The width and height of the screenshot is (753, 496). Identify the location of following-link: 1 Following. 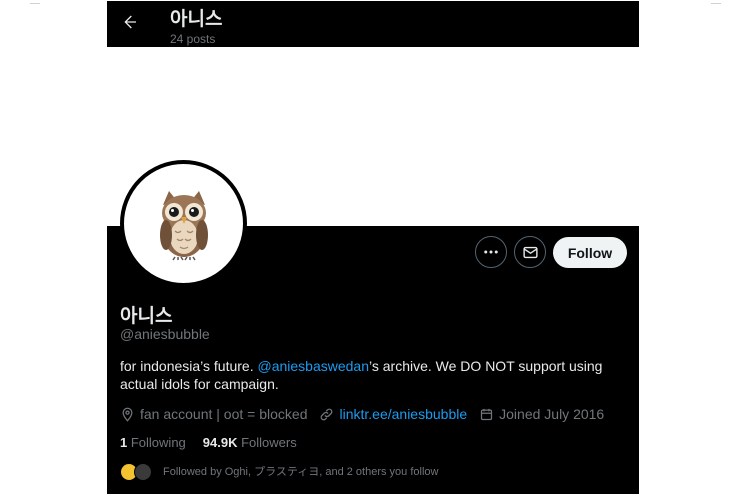
(153, 442).